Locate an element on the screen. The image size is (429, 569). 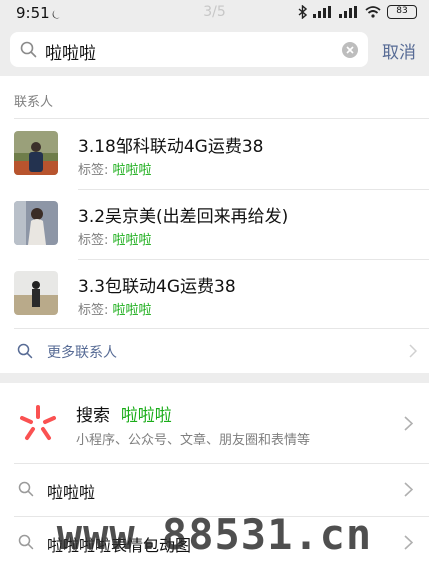
search-header: 啦啦啦 取消 is located at coordinates (214, 51).